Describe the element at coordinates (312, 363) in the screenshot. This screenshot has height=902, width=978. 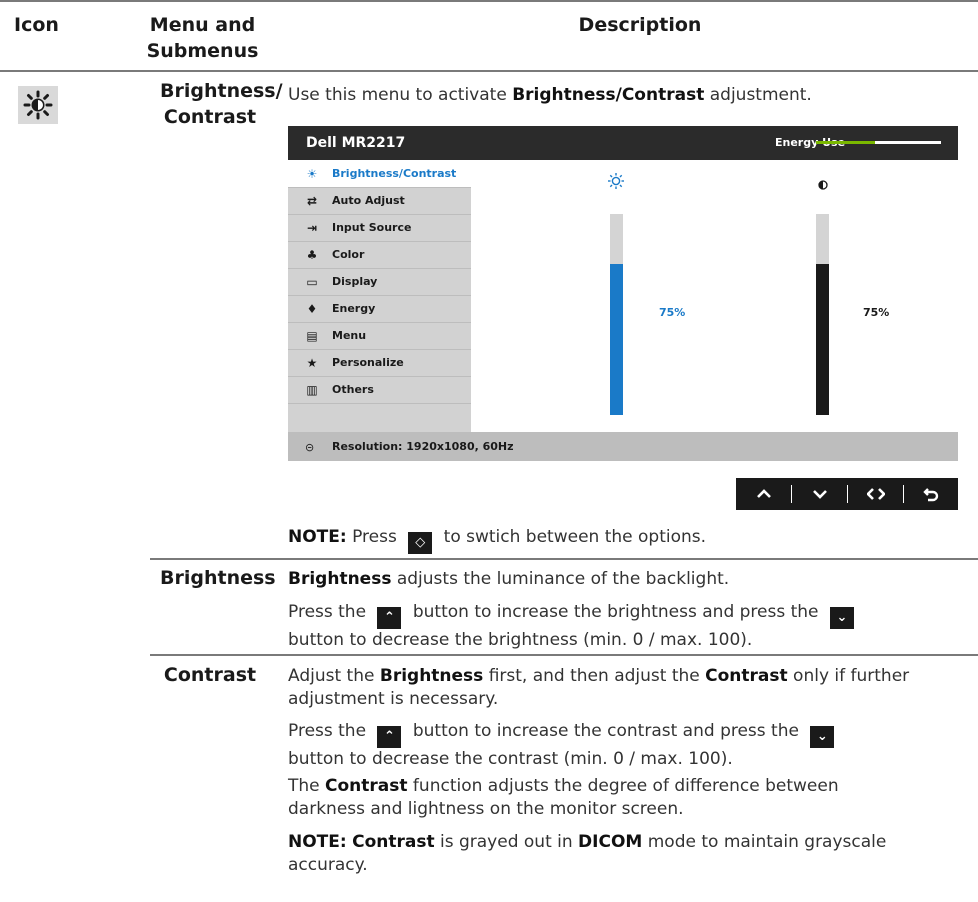
I see `star-icon: ★` at that location.